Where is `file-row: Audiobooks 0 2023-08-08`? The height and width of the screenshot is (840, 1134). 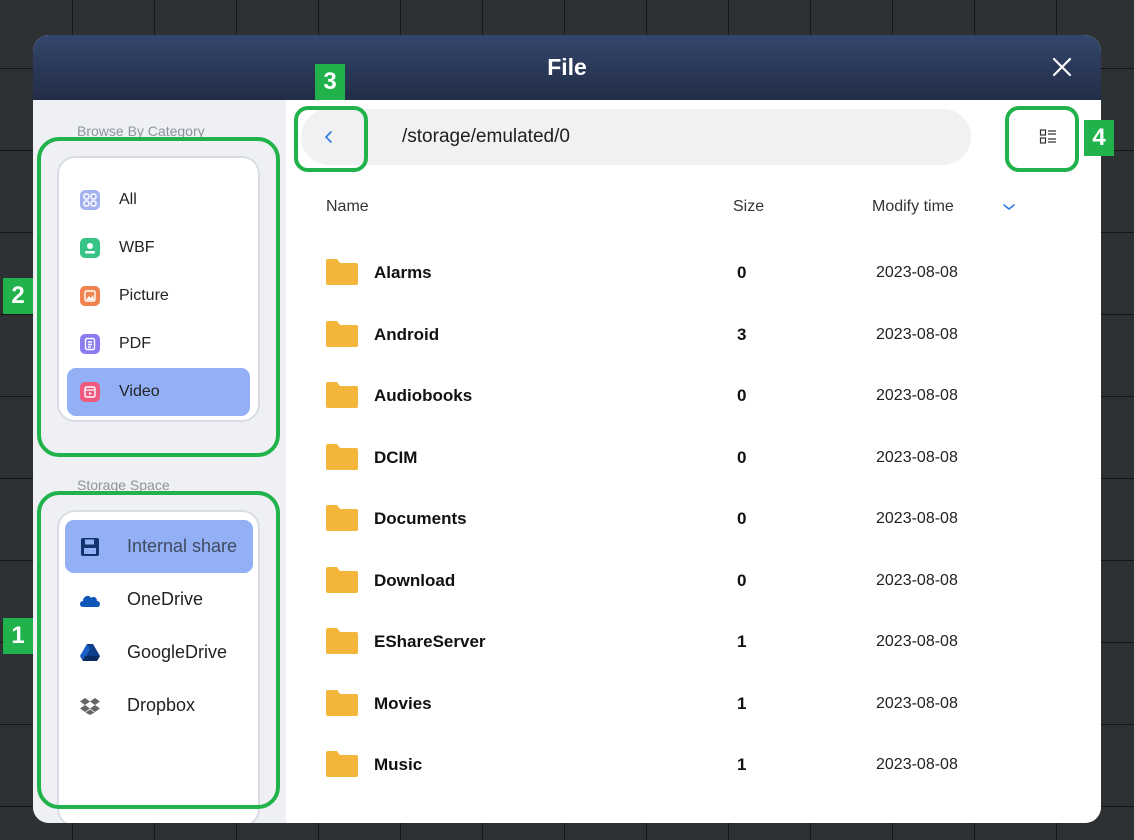
file-row: Audiobooks 0 2023-08-08 is located at coordinates (666, 394).